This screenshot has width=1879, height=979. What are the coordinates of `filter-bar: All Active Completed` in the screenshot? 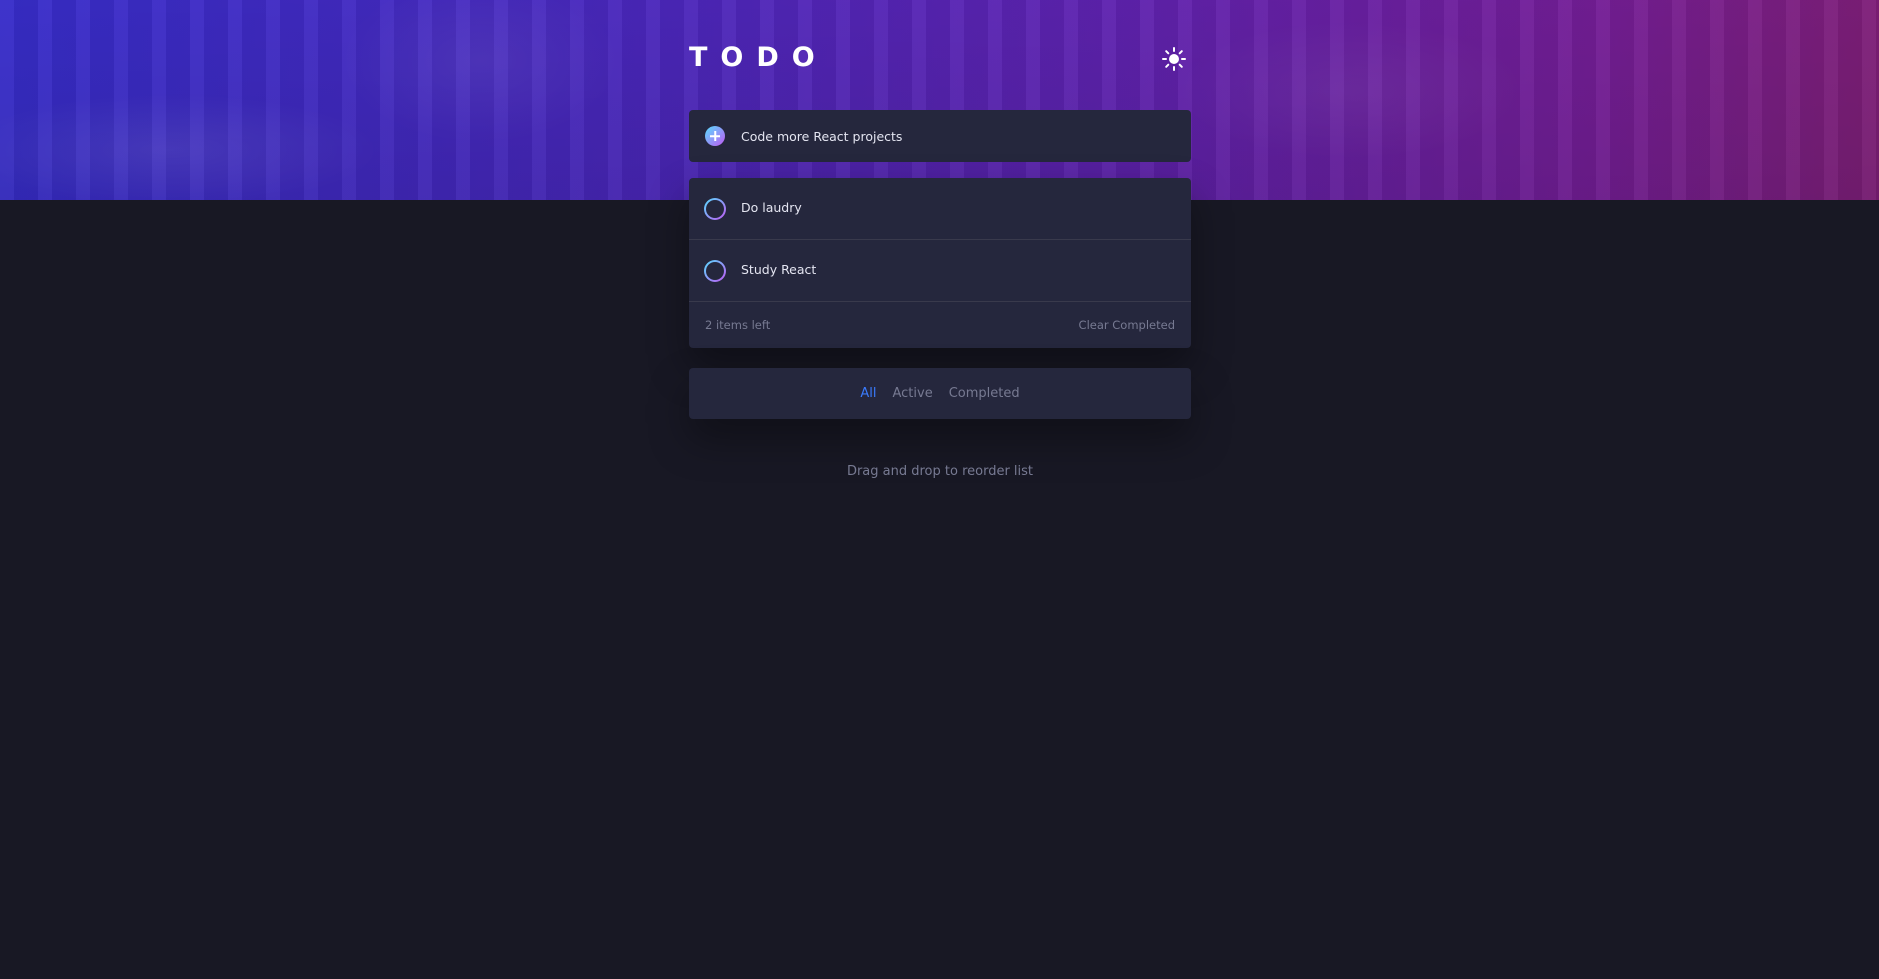 It's located at (940, 393).